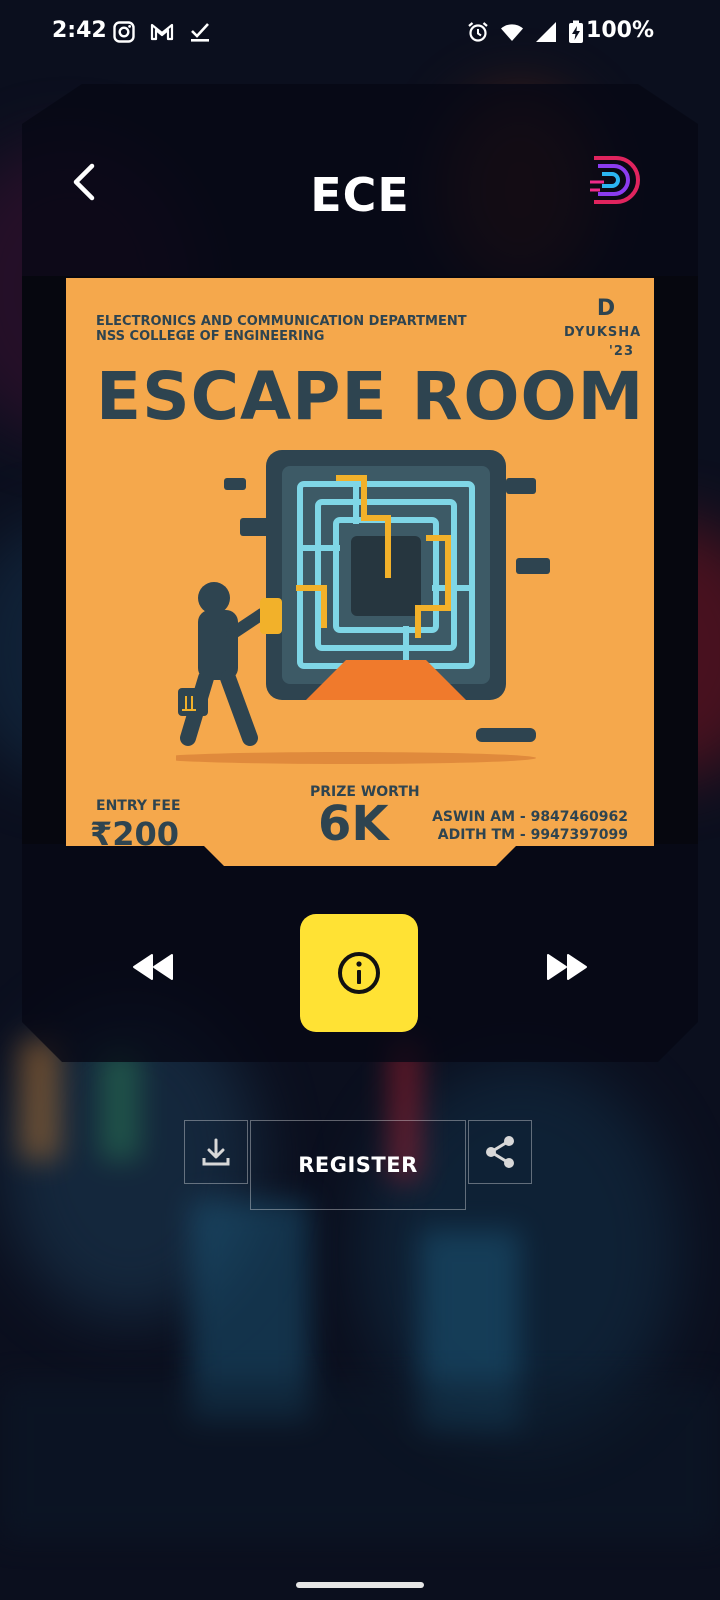  I want to click on escape-room-illustration, so click(363, 607).